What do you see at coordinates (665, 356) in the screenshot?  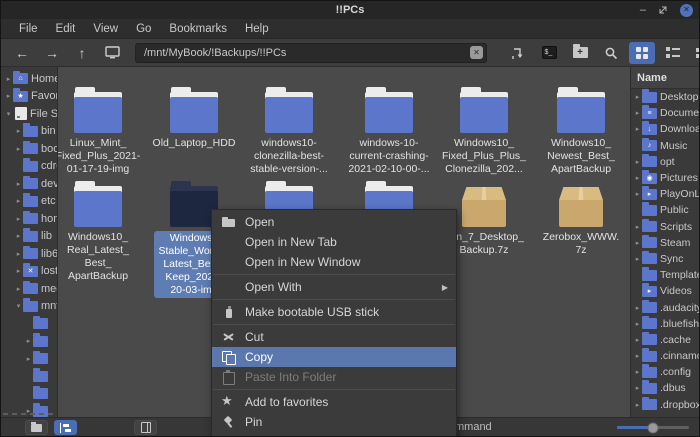 I see `list-item-cinnamon: ▸ .cinnamon` at bounding box center [665, 356].